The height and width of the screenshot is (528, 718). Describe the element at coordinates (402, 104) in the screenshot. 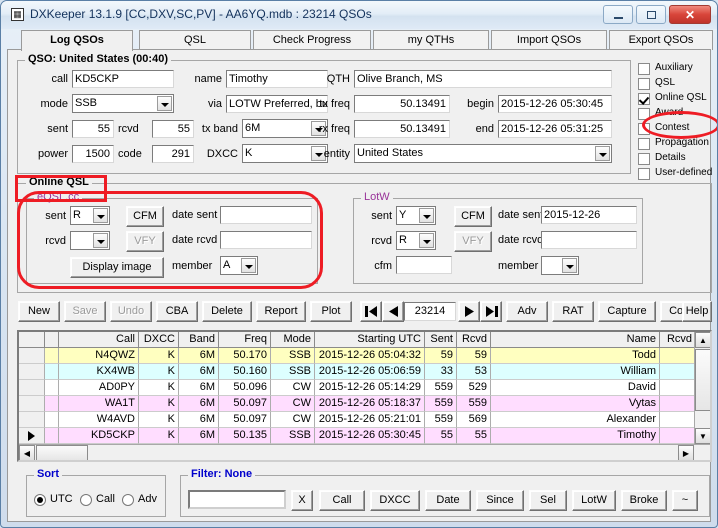

I see `tx-freq-input: 50.13491` at that location.